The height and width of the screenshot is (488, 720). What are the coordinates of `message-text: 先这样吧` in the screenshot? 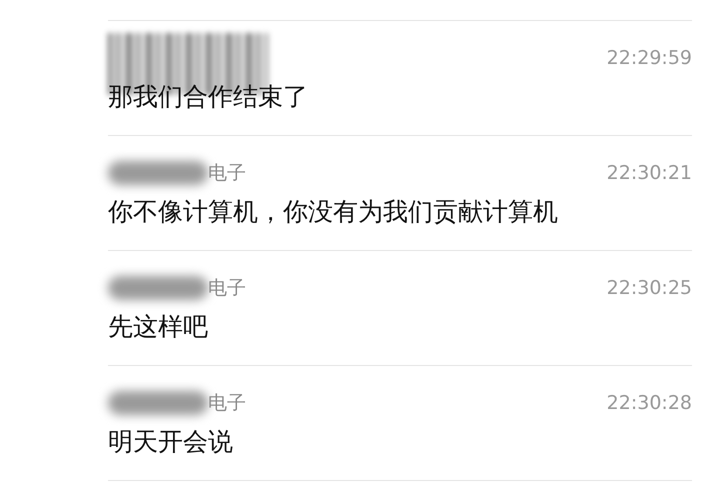 It's located at (158, 327).